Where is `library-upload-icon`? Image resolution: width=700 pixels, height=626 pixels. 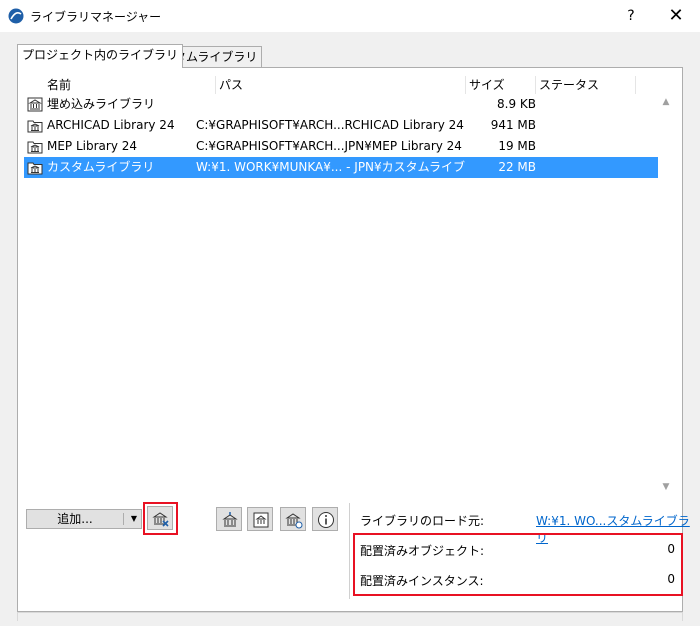 library-upload-icon is located at coordinates (230, 519).